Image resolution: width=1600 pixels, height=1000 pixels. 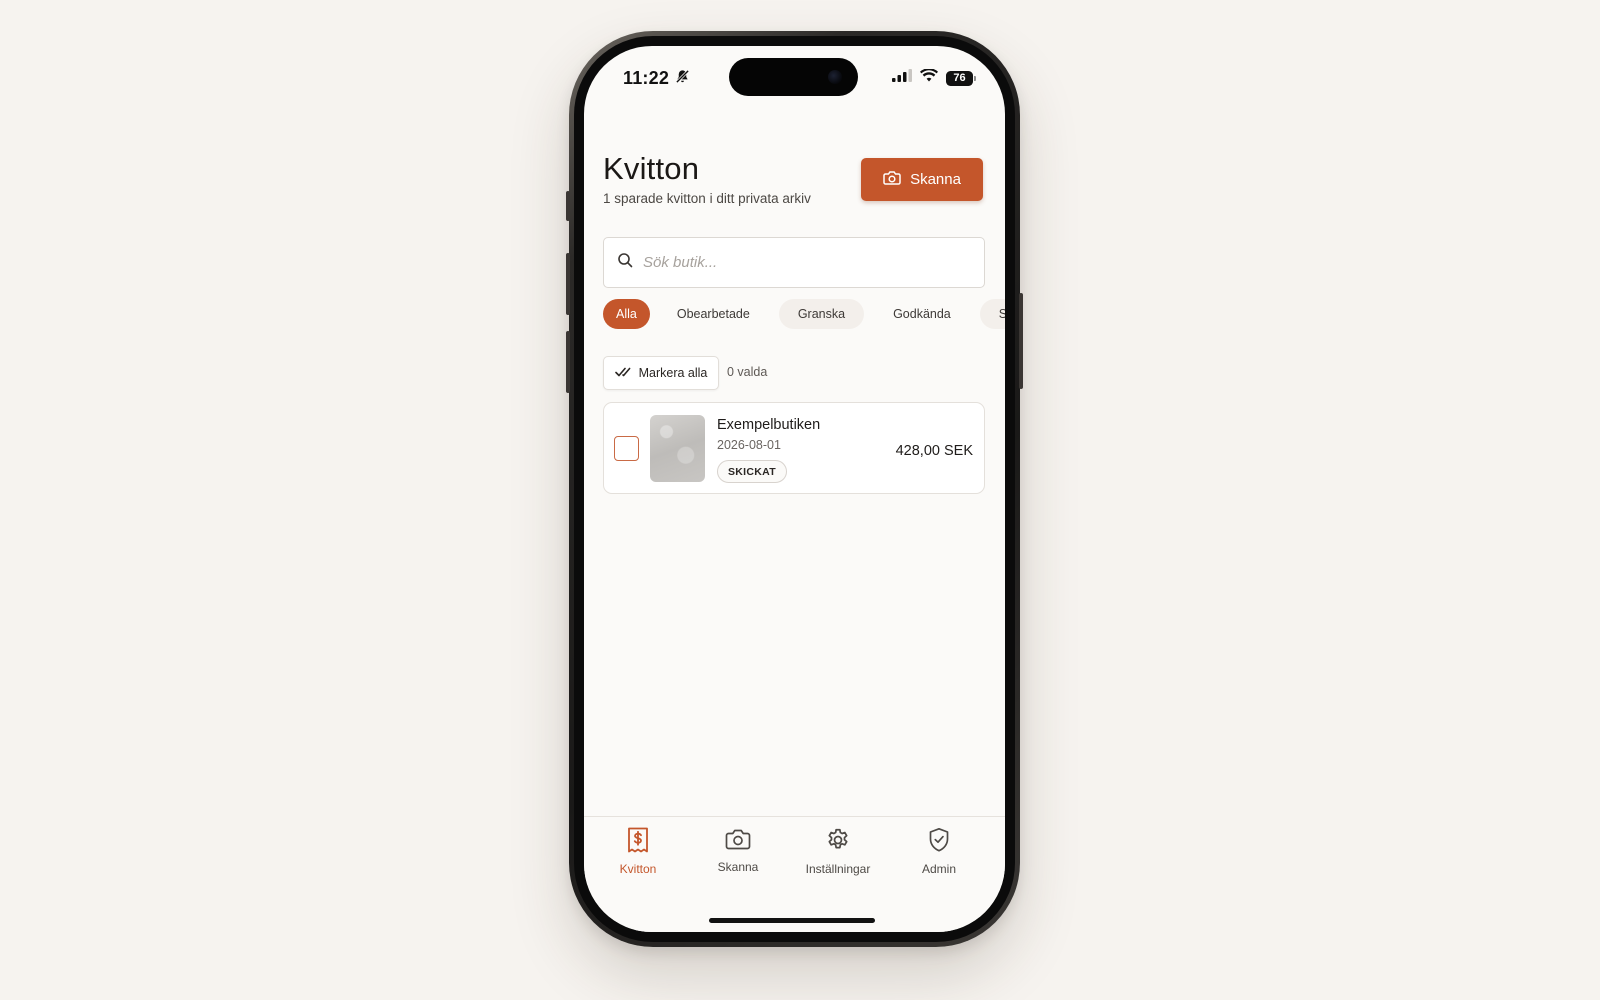 What do you see at coordinates (793, 77) in the screenshot?
I see `dynamic-island` at bounding box center [793, 77].